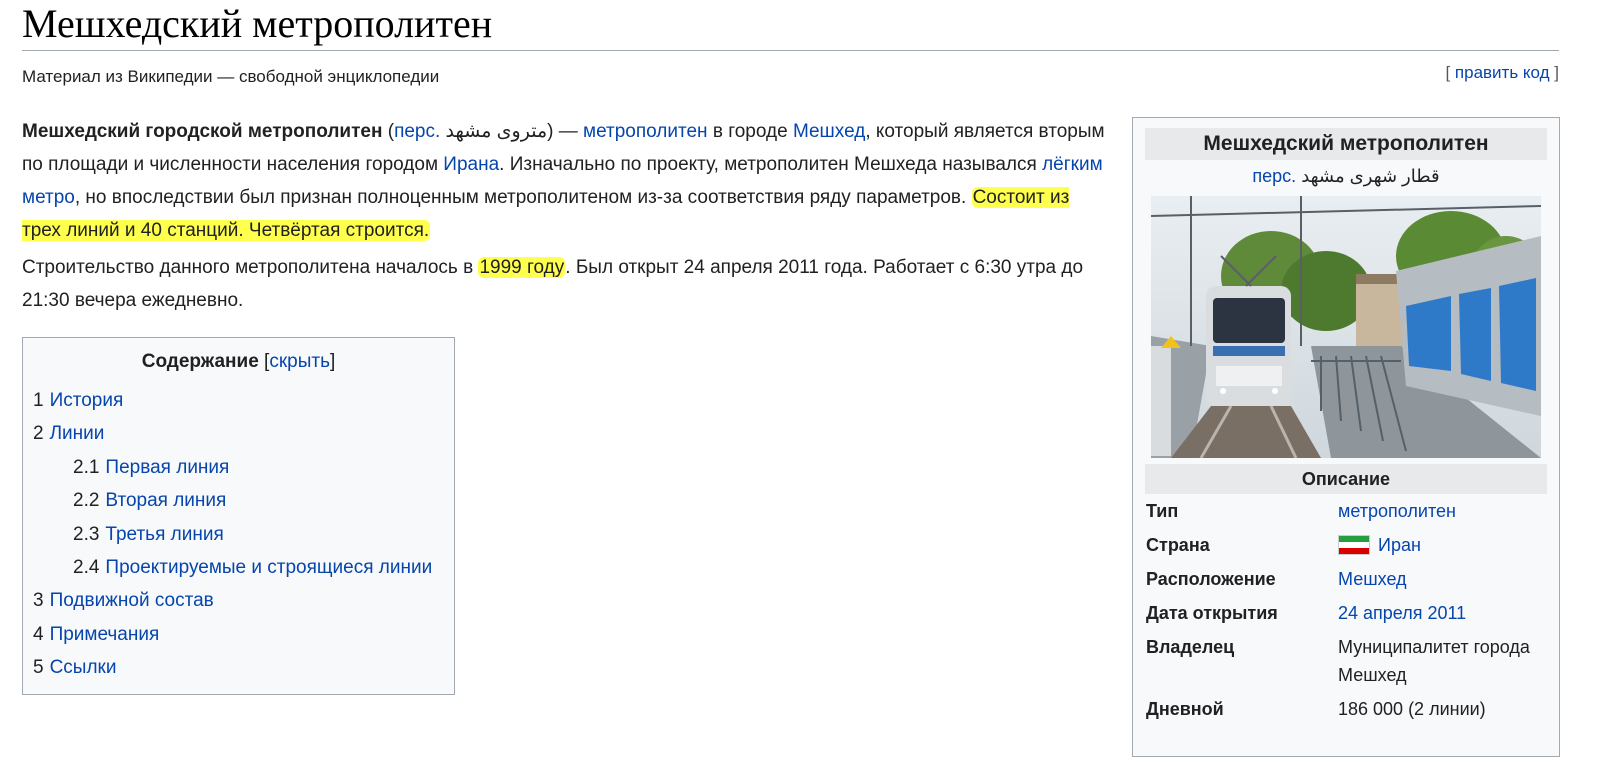 The height and width of the screenshot is (757, 1599). Describe the element at coordinates (1212, 613) in the screenshot. I see `row-key: Дата открытия` at that location.